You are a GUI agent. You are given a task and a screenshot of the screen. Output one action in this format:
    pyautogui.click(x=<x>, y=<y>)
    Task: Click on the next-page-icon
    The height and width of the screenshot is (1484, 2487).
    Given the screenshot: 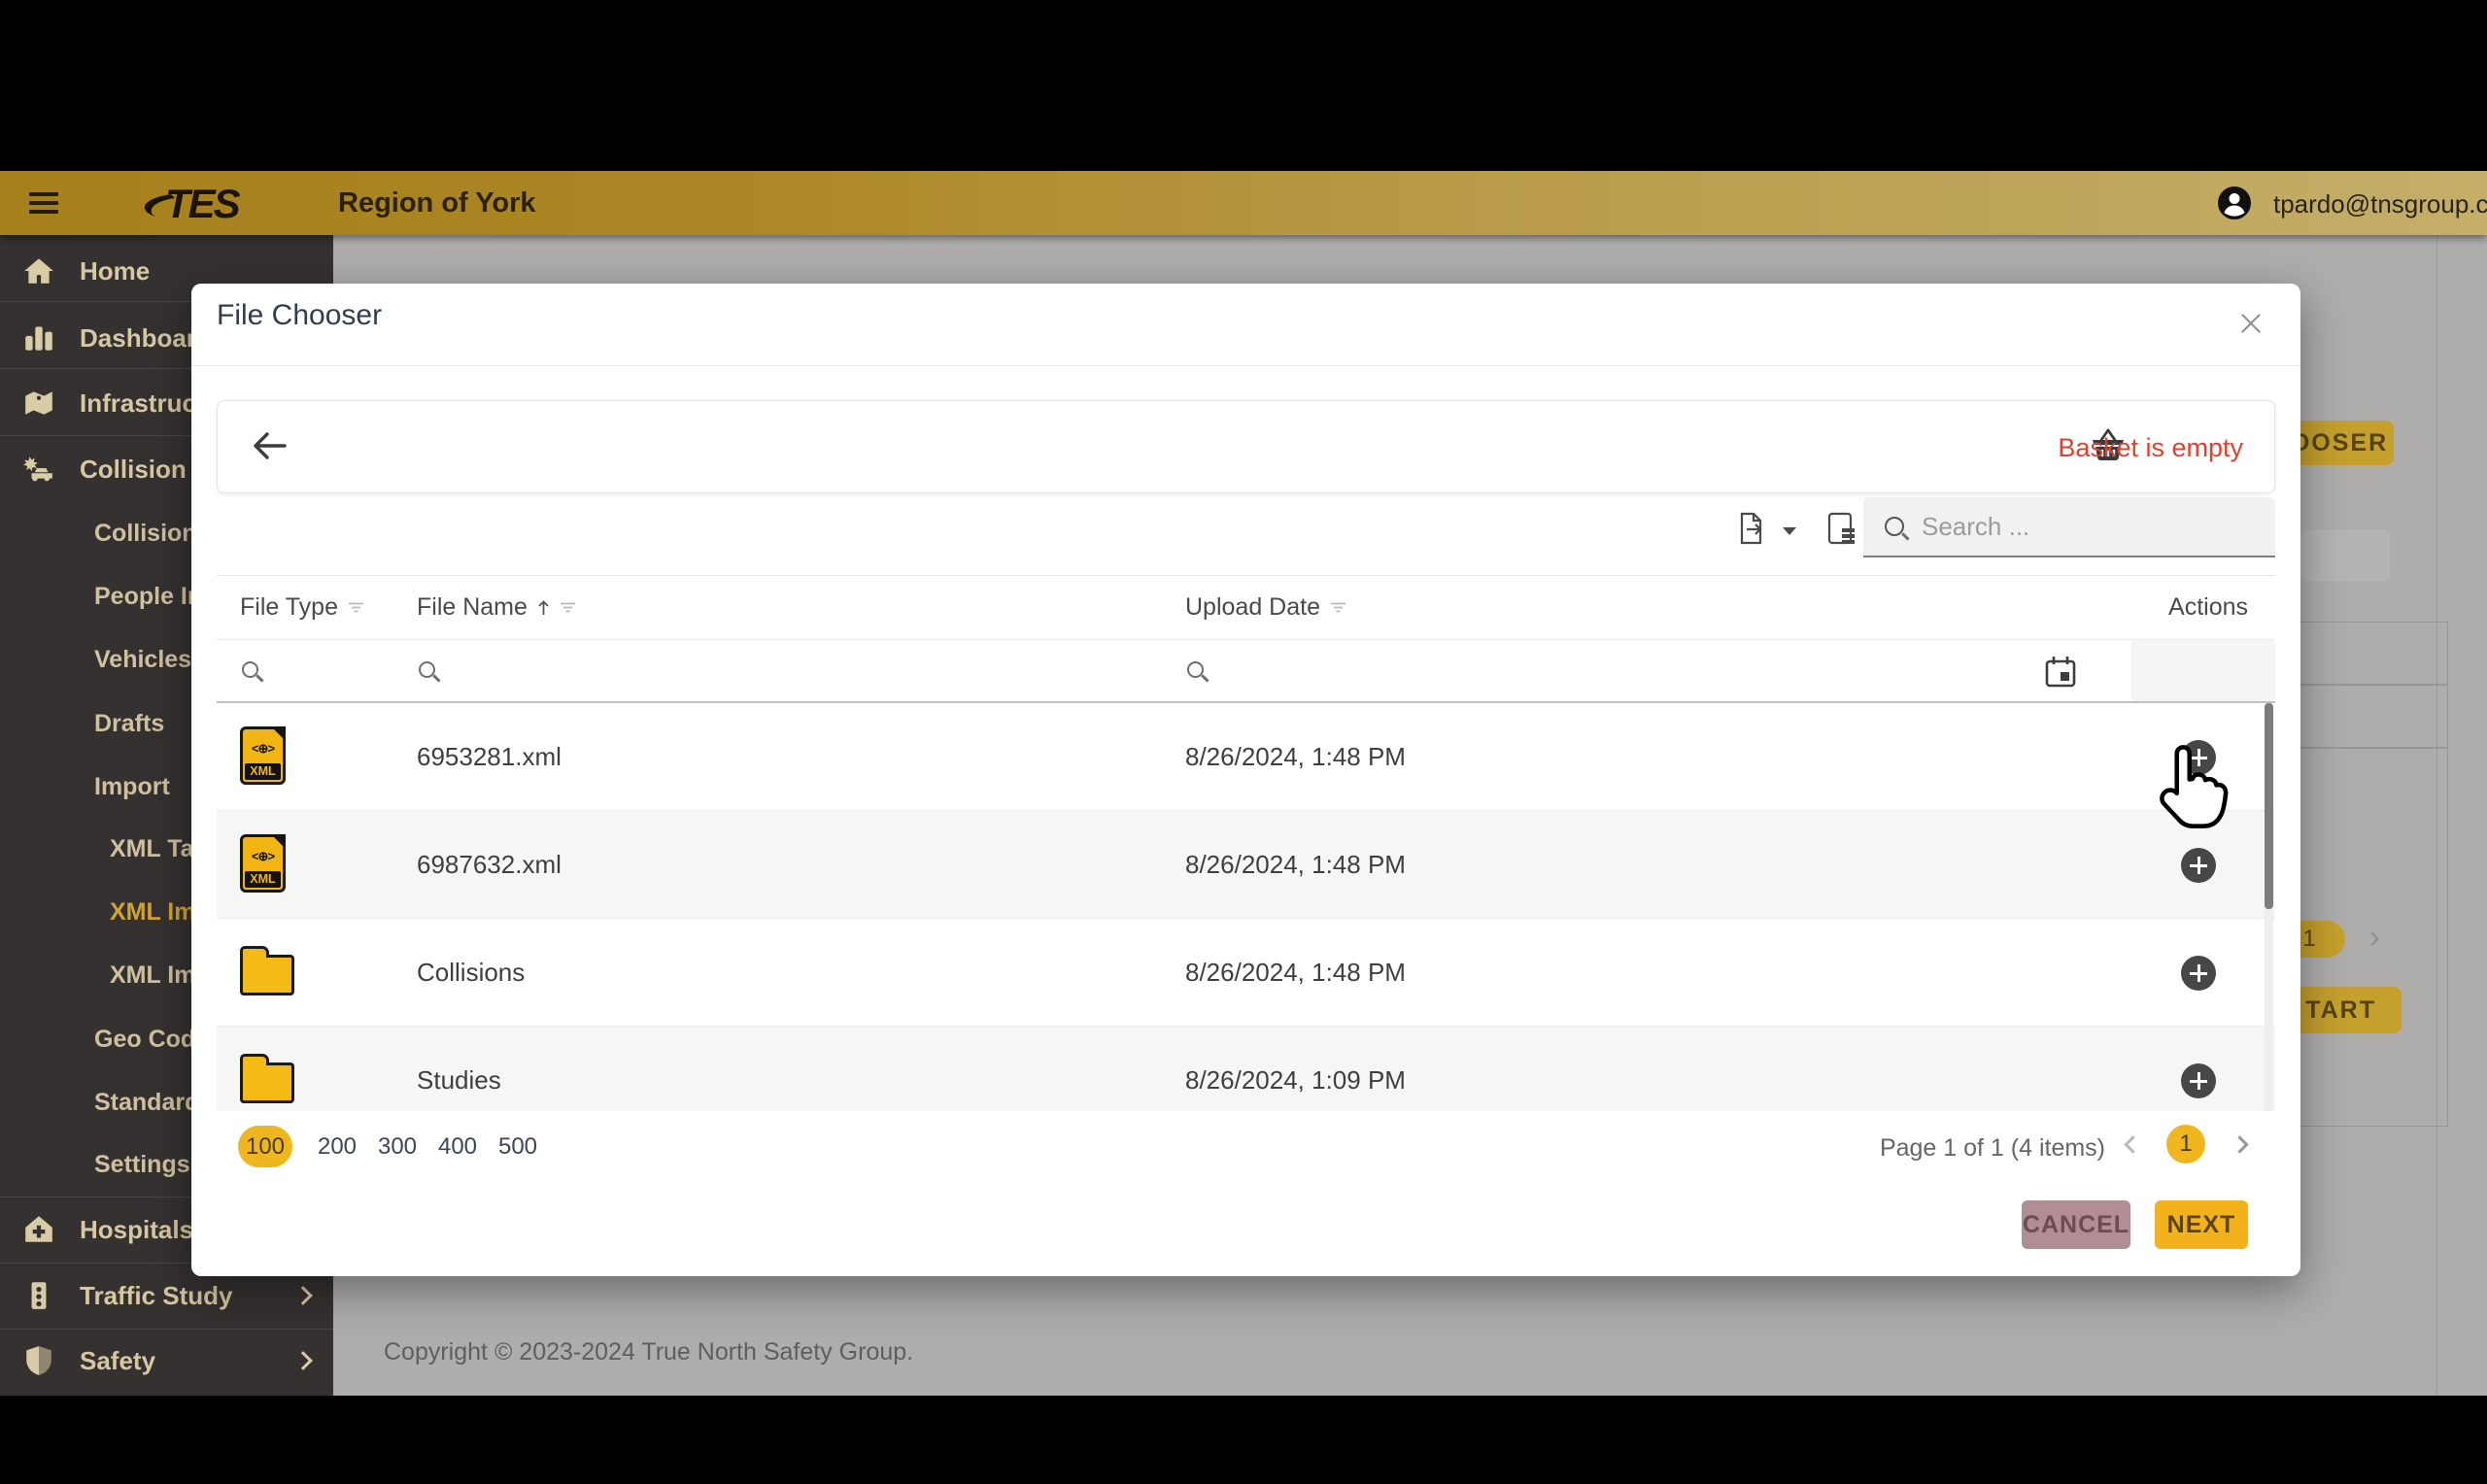 What is the action you would take?
    pyautogui.click(x=2240, y=1144)
    